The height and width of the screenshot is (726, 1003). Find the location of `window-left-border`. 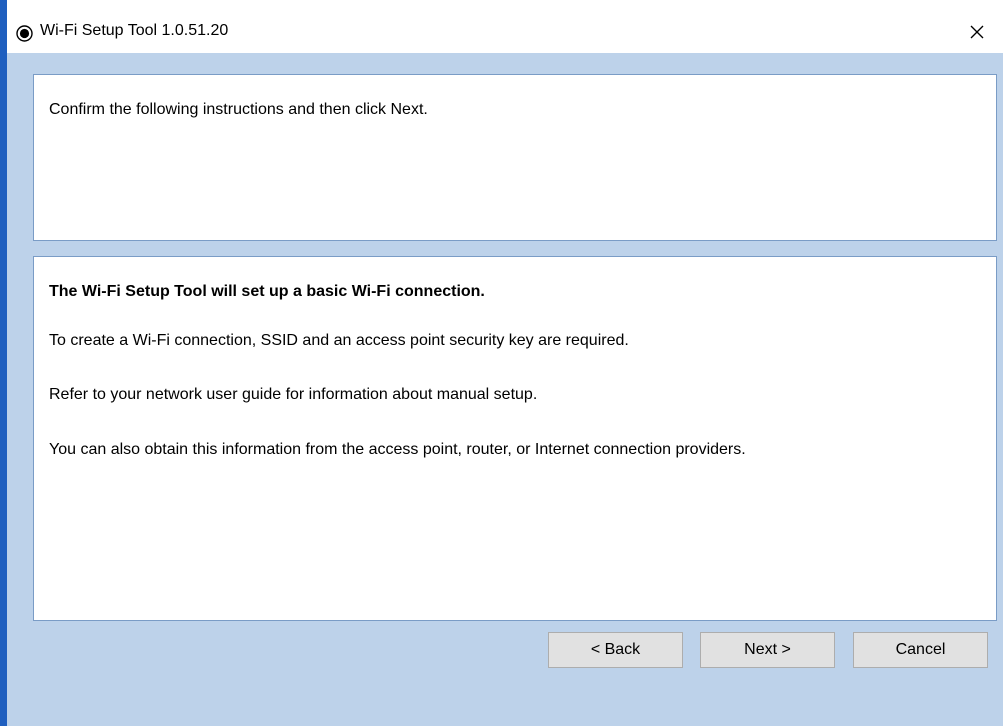

window-left-border is located at coordinates (3, 363).